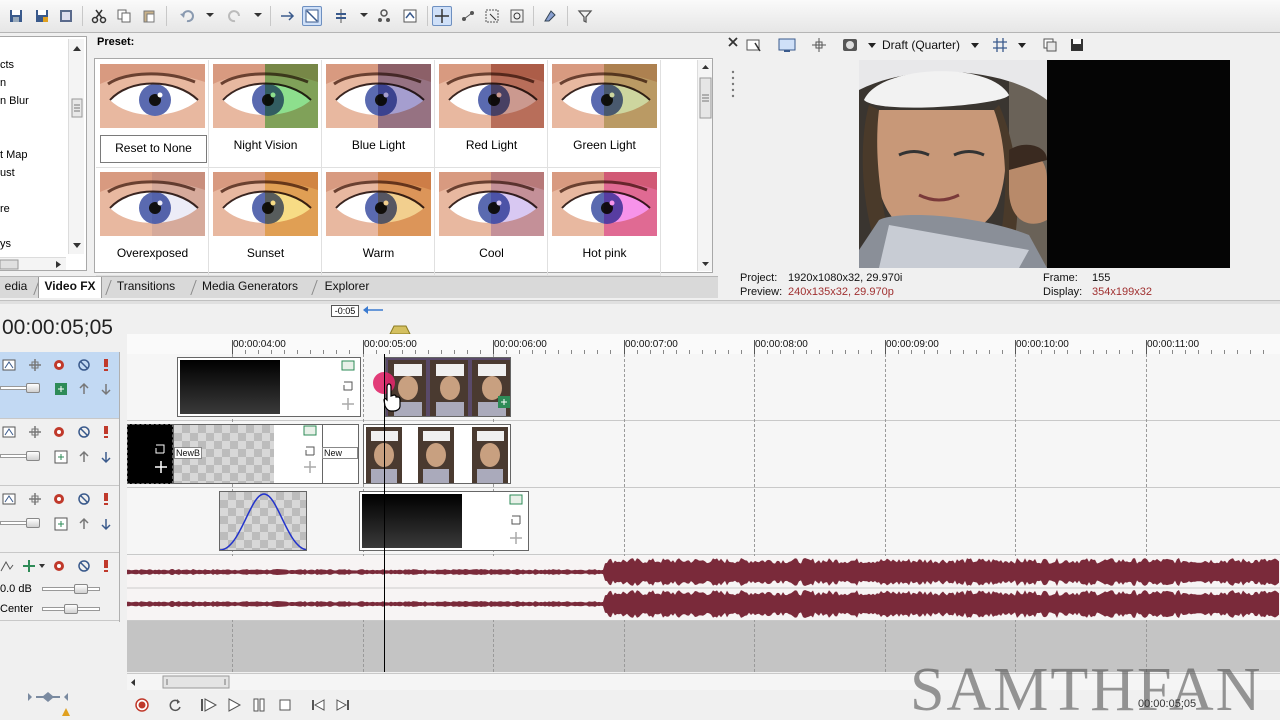  I want to click on play-button, so click(234, 705).